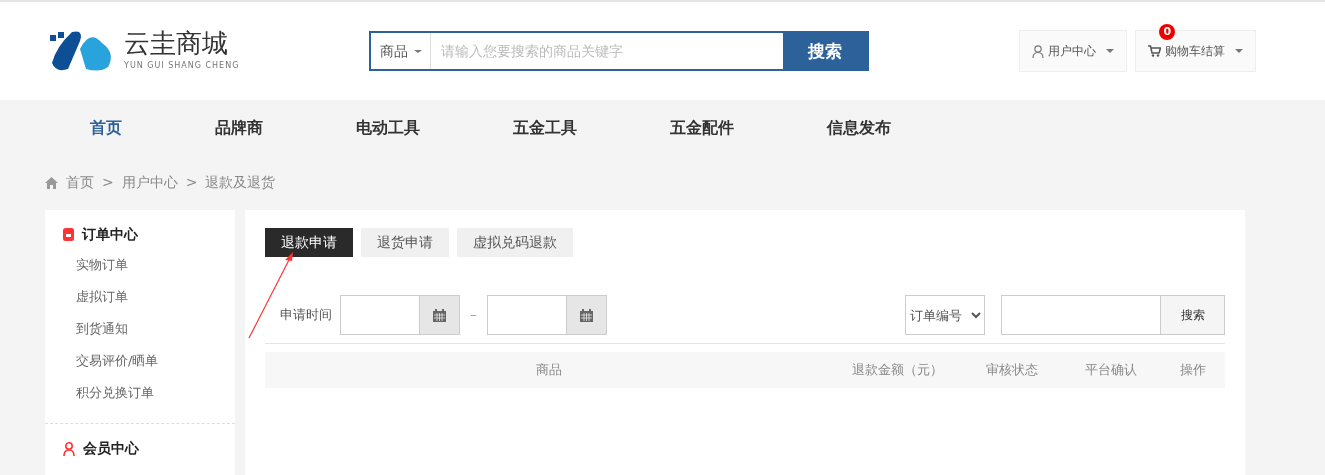 The height and width of the screenshot is (475, 1325). What do you see at coordinates (388, 127) in the screenshot?
I see `nav-link: 电动工具` at bounding box center [388, 127].